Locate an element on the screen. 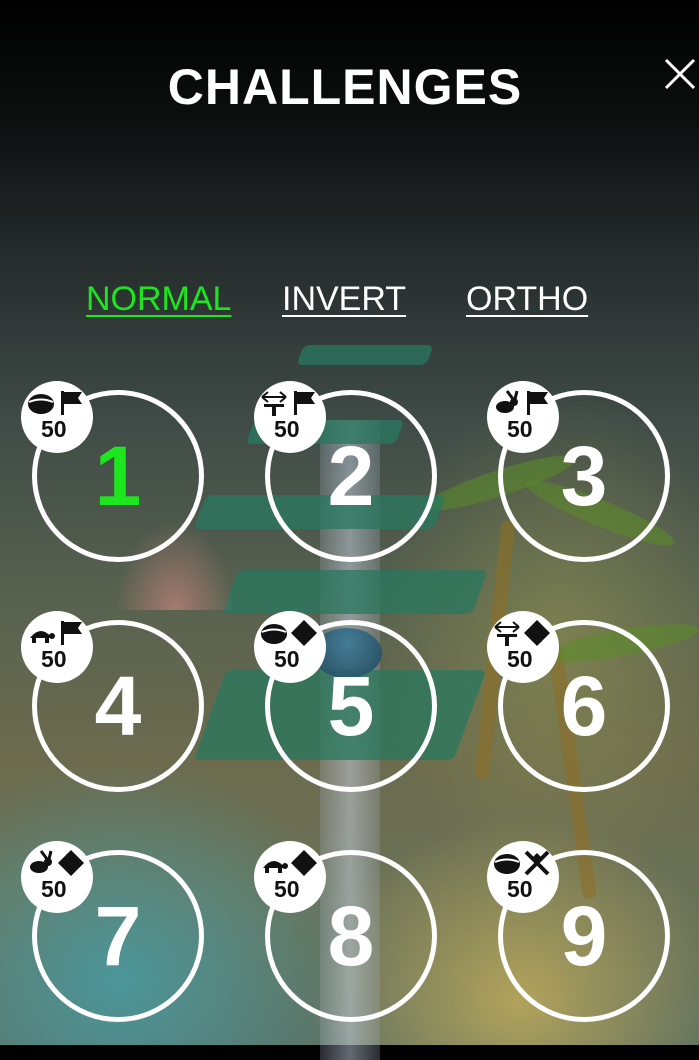  level-button-4: 4 50 is located at coordinates (112, 701).